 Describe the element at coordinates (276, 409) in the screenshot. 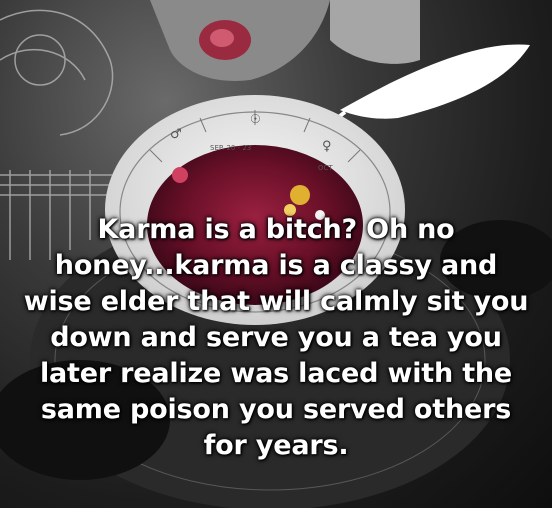

I see `quote-line-6: same poison you served others` at that location.